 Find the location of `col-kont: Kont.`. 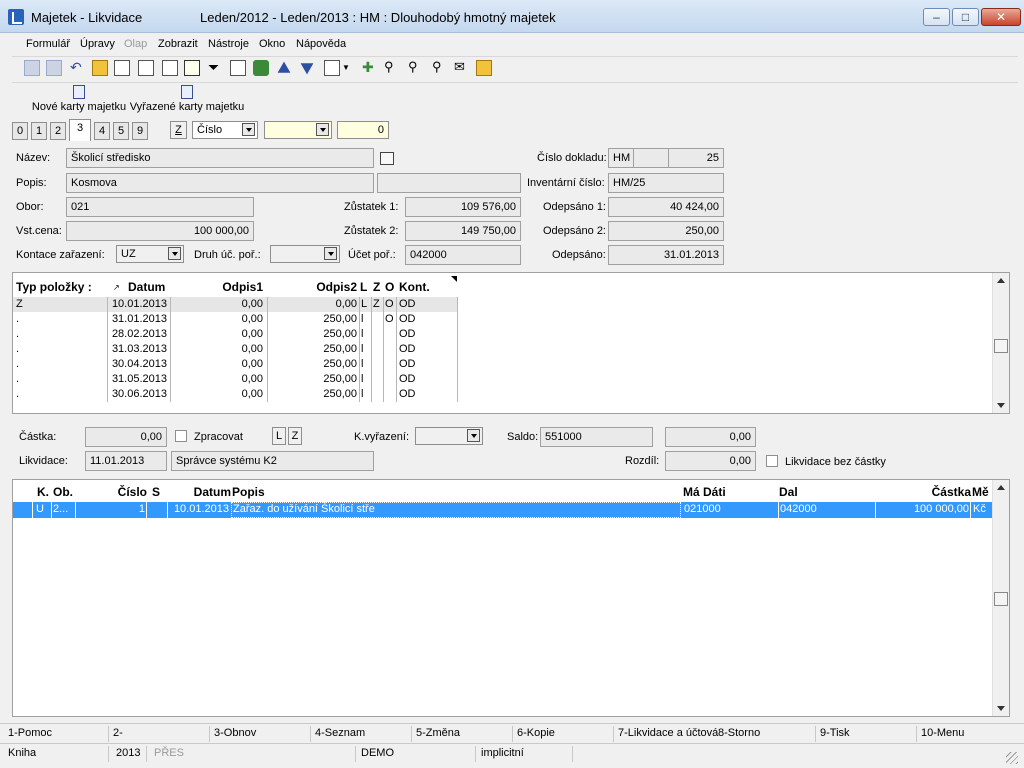

col-kont: Kont. is located at coordinates (414, 287).